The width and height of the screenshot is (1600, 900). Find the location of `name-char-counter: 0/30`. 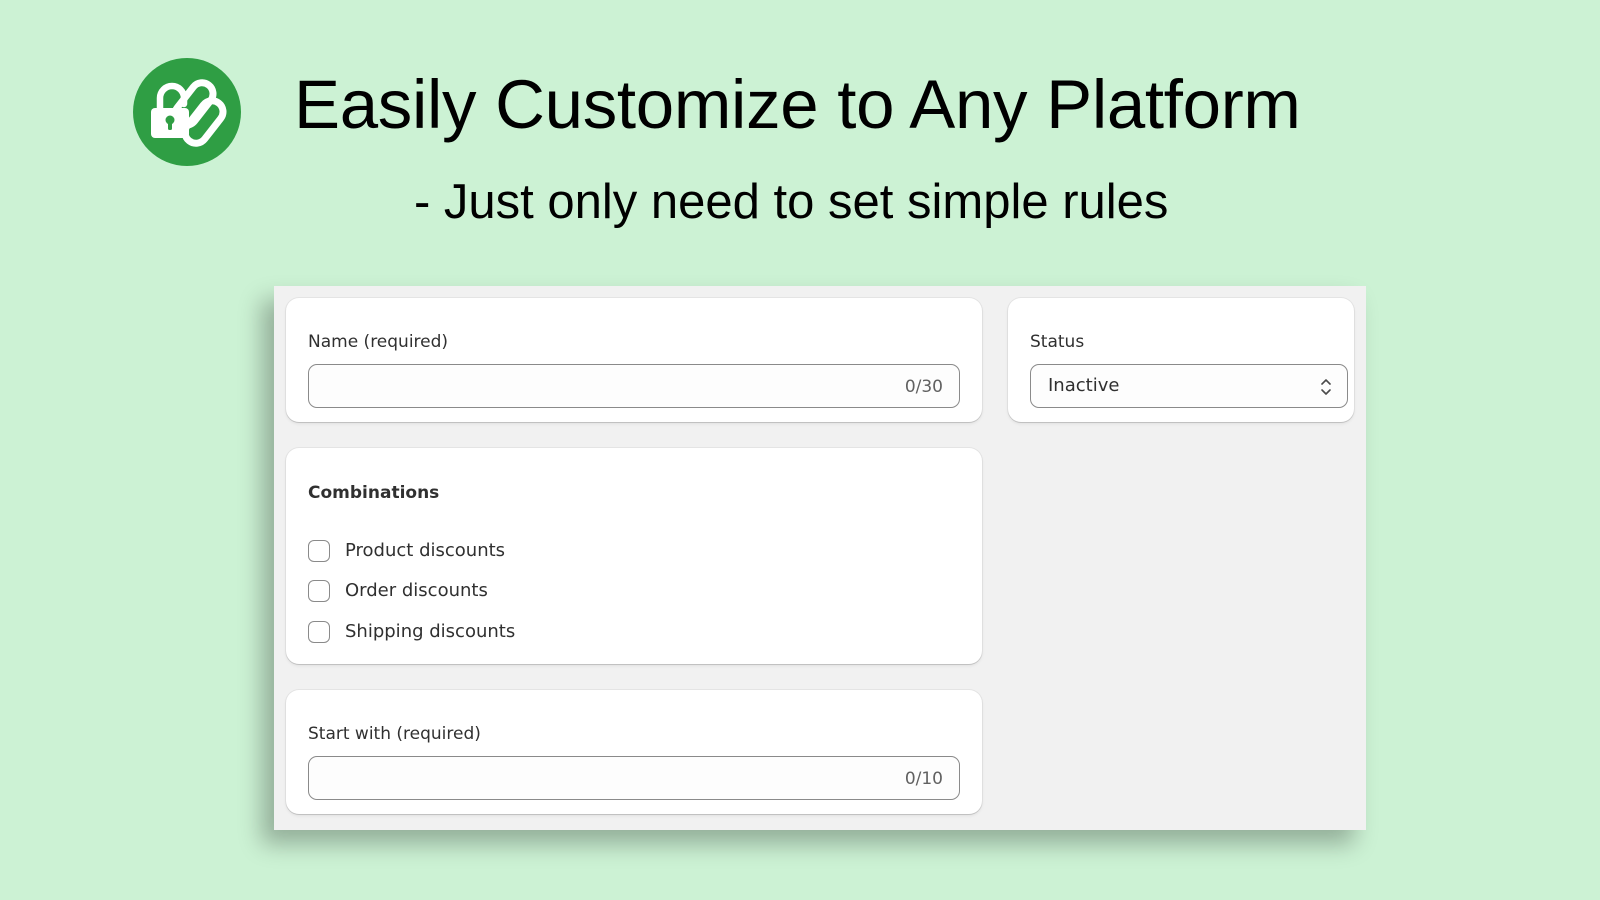

name-char-counter: 0/30 is located at coordinates (923, 387).